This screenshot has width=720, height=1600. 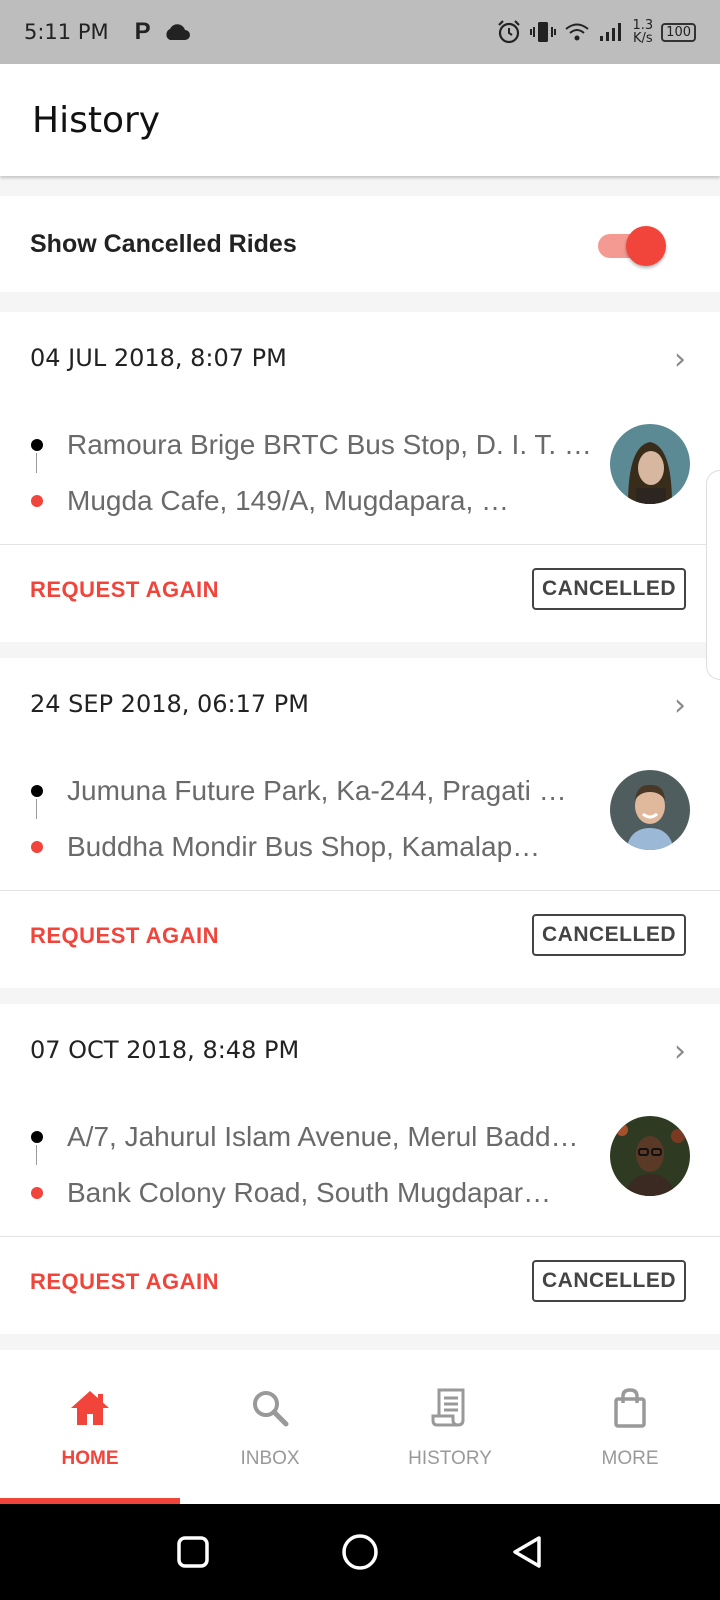 What do you see at coordinates (713, 575) in the screenshot?
I see `edge-panel-handle` at bounding box center [713, 575].